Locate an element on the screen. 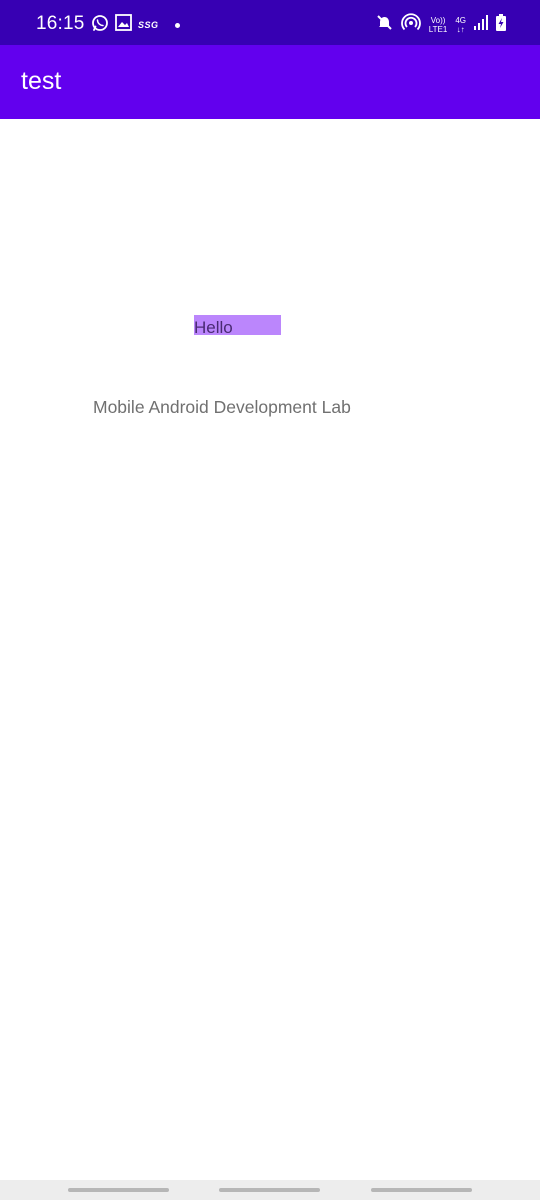 This screenshot has width=540, height=1200. lab-text-view: Mobile Android Development Lab is located at coordinates (222, 407).